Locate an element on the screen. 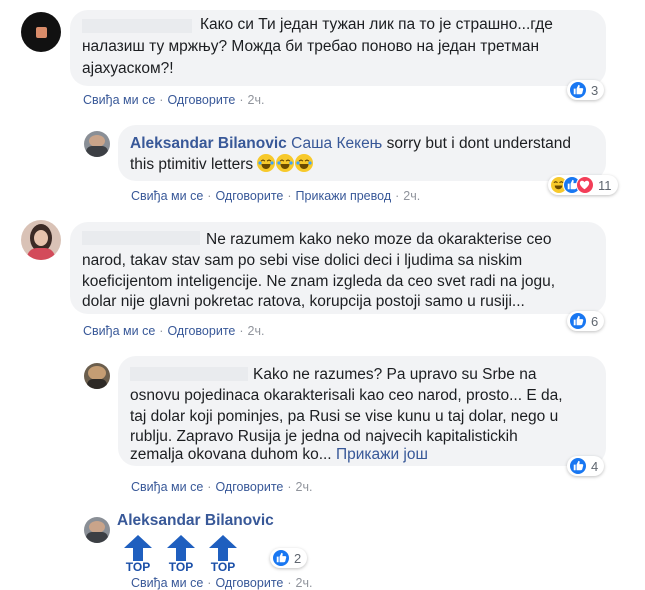  reactions-number: 4 is located at coordinates (595, 466).